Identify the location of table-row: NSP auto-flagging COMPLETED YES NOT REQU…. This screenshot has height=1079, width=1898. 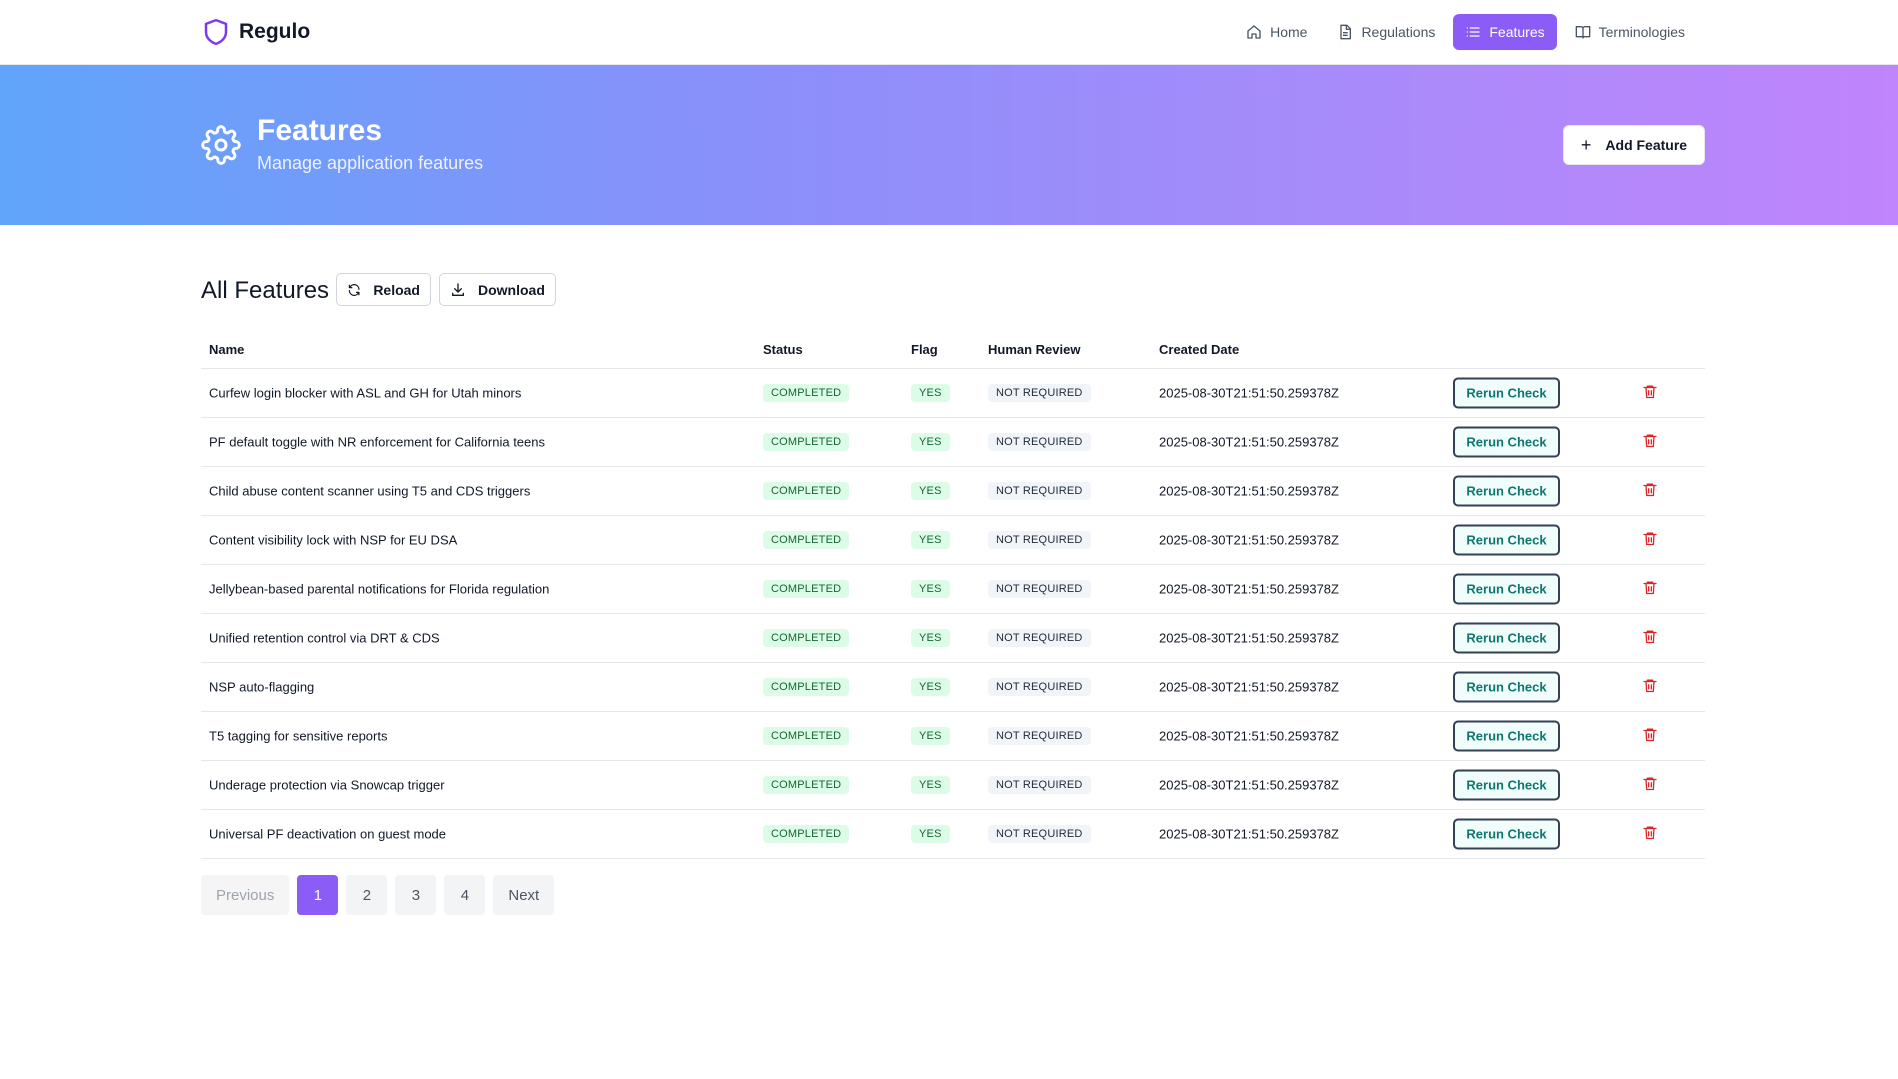
(953, 687).